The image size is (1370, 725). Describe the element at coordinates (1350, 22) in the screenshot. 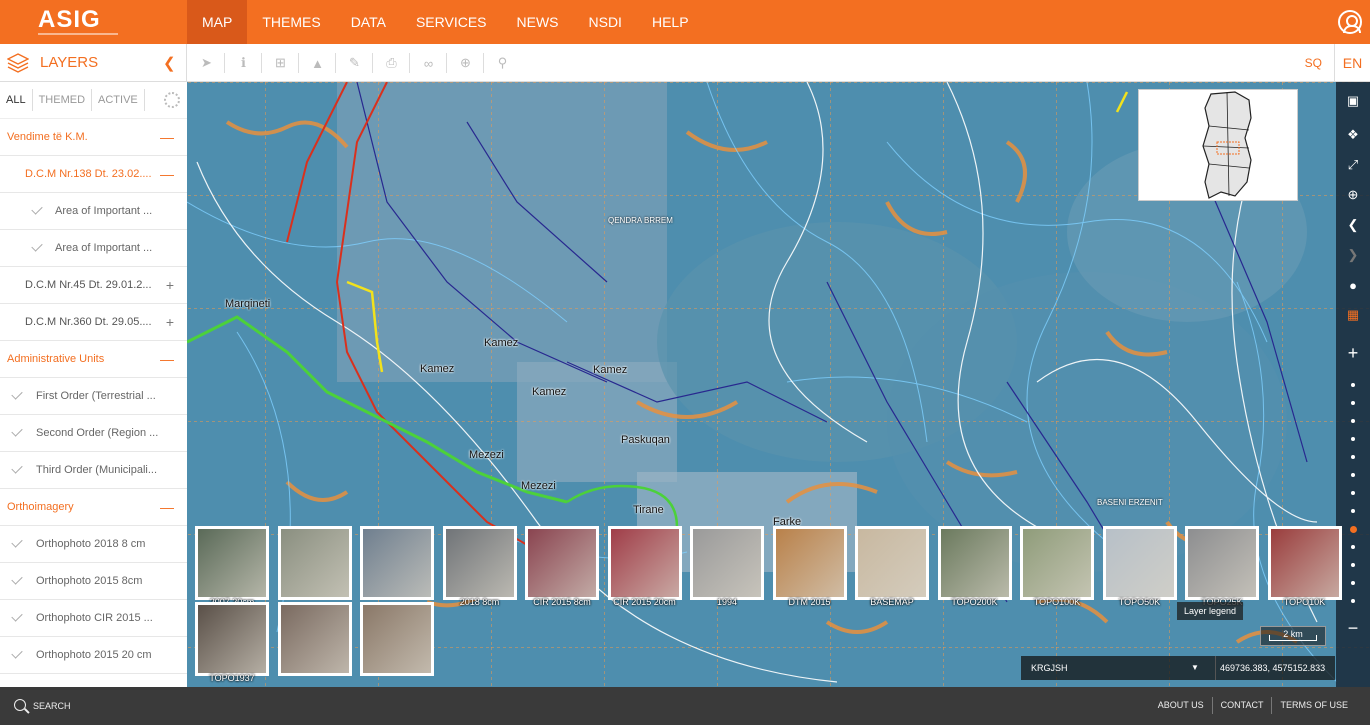

I see `user-icon` at that location.